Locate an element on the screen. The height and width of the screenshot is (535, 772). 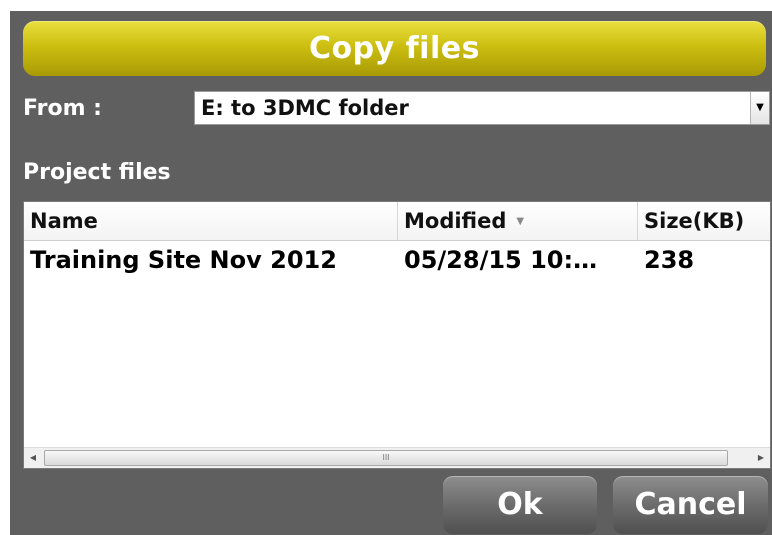
column-header-name: Name is located at coordinates (211, 221).